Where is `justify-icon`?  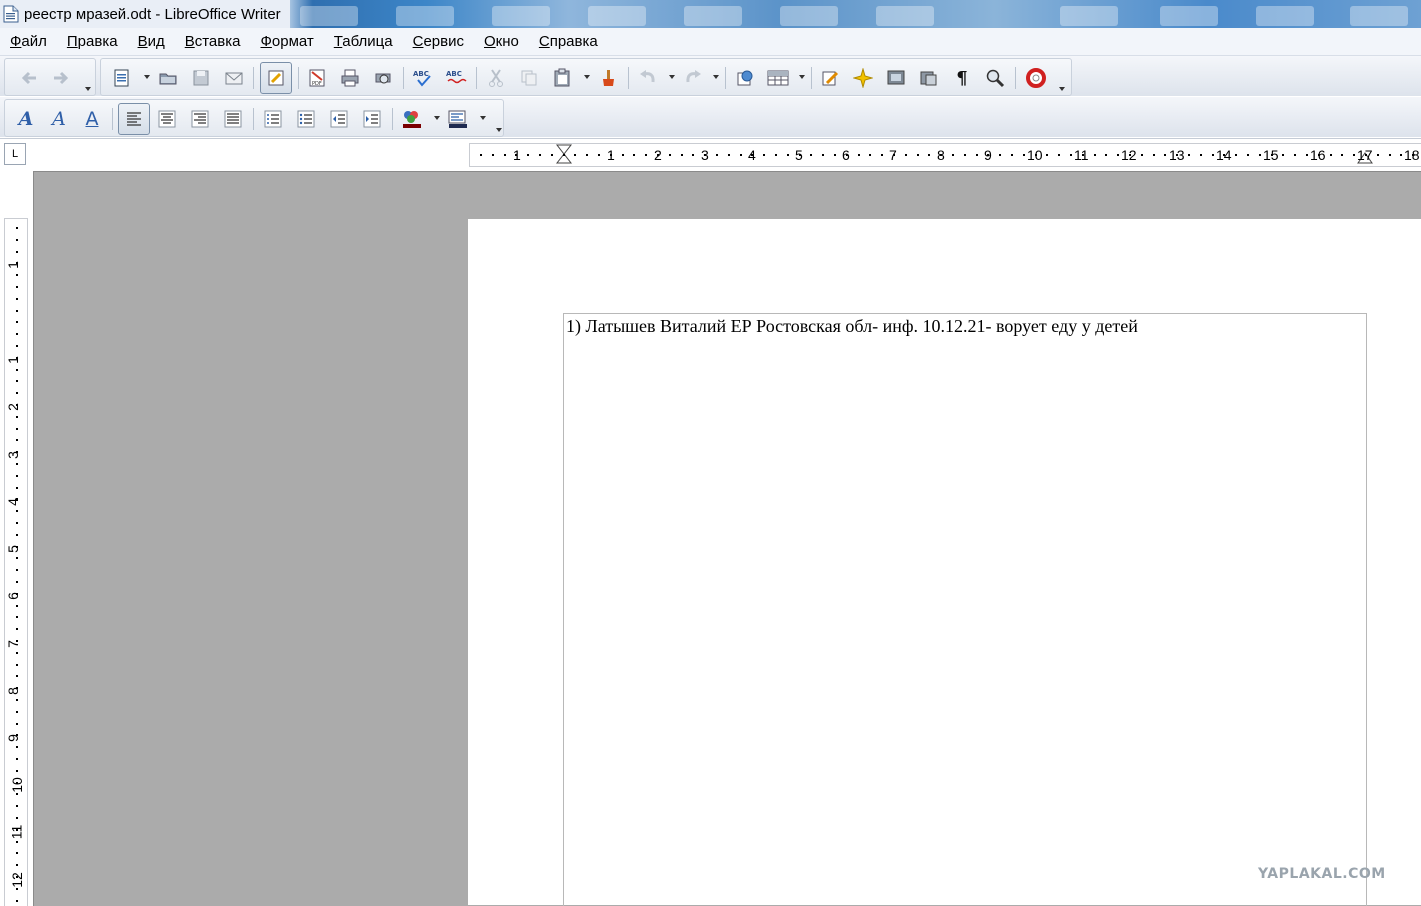
justify-icon is located at coordinates (233, 119).